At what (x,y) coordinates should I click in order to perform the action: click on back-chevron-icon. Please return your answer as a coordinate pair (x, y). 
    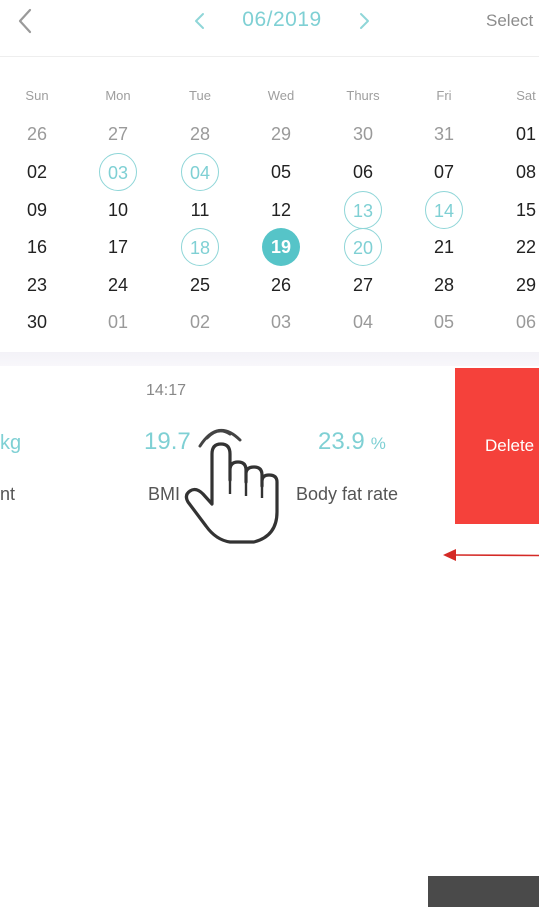
    Looking at the image, I should click on (25, 21).